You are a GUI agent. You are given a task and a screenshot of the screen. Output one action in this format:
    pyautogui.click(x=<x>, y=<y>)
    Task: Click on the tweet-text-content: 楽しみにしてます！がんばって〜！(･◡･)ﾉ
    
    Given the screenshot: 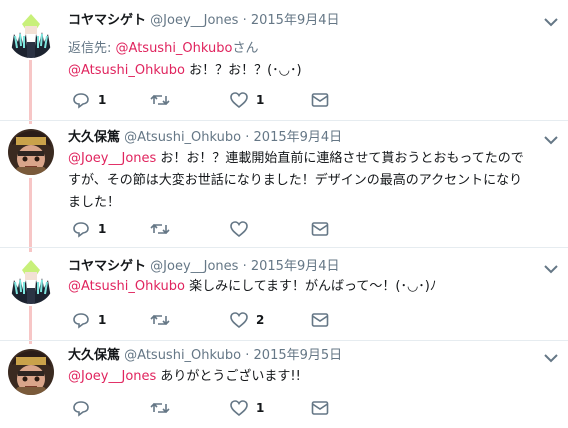 What is the action you would take?
    pyautogui.click(x=310, y=286)
    